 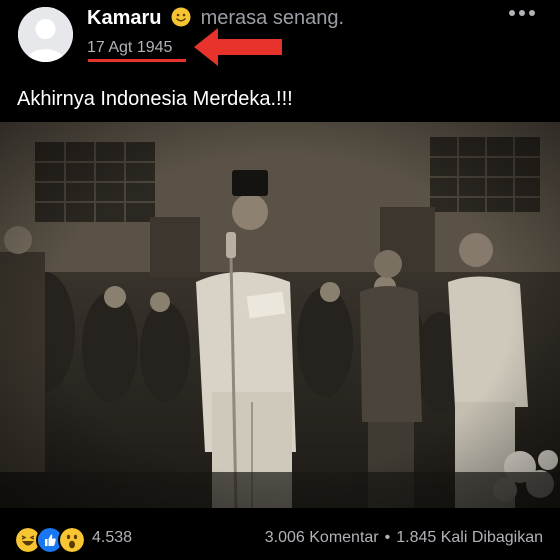 I want to click on author-name: Kamaru, so click(x=124, y=18).